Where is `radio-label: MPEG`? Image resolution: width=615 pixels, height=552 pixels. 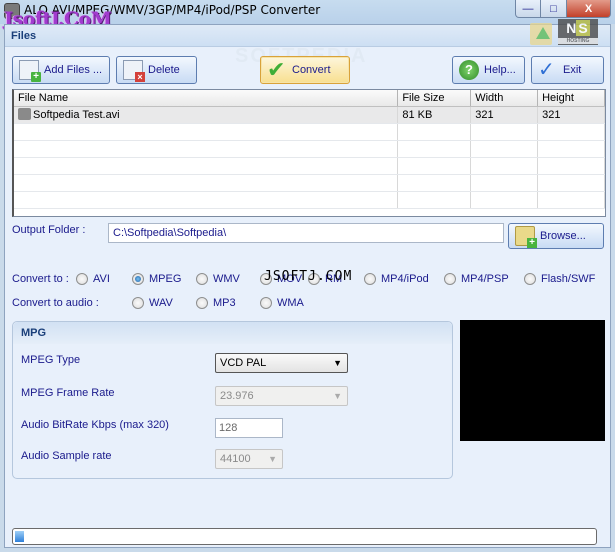
radio-label: MPEG is located at coordinates (165, 279).